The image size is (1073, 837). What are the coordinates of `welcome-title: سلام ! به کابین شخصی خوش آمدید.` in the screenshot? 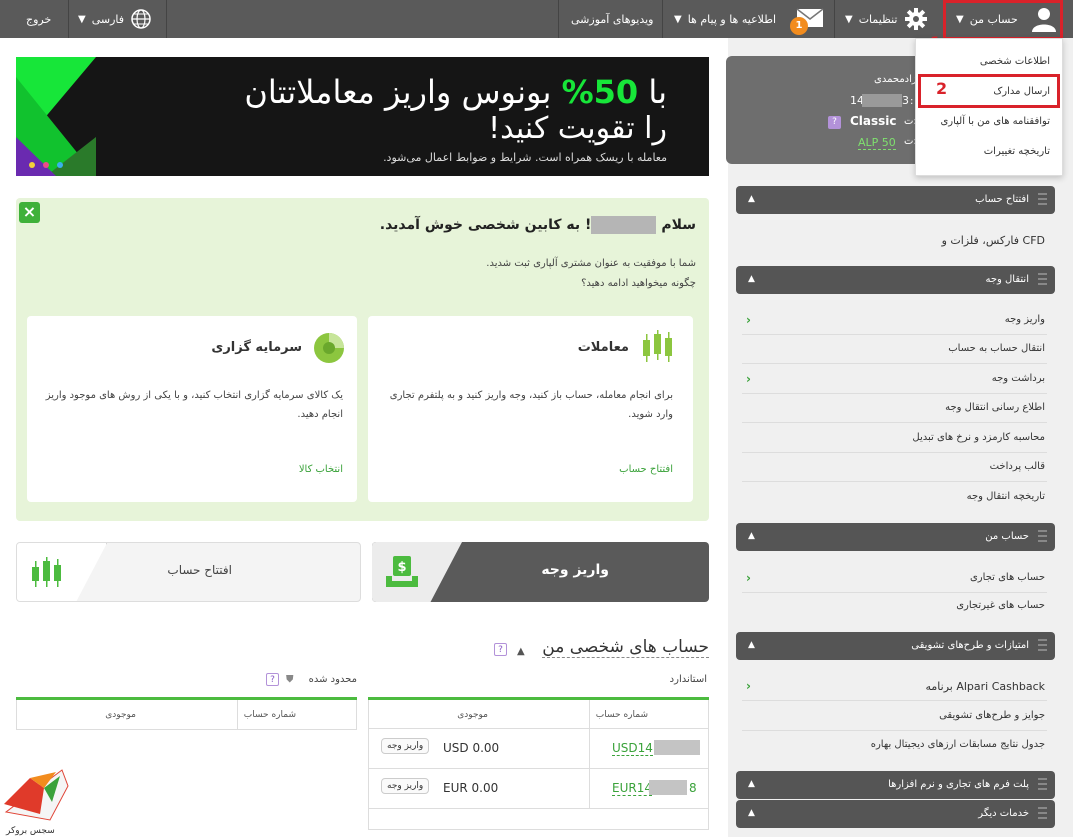 It's located at (538, 225).